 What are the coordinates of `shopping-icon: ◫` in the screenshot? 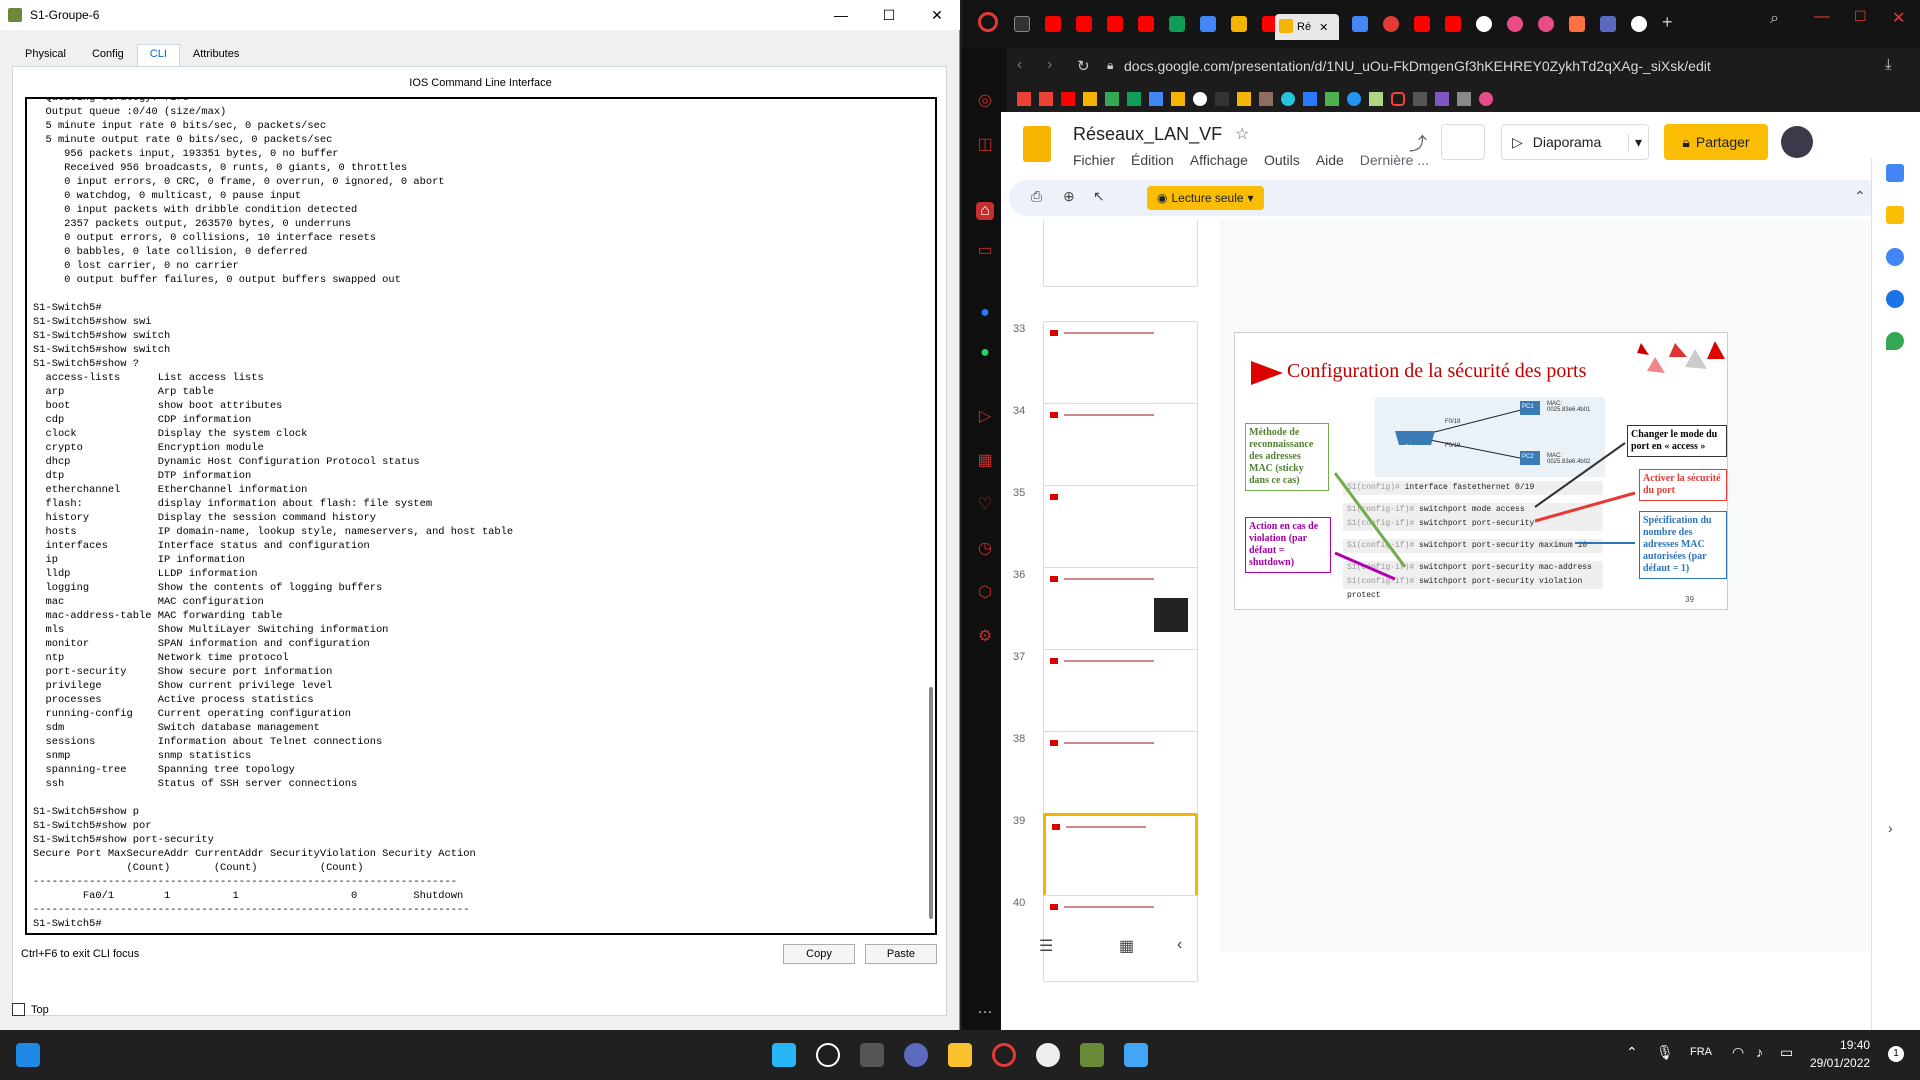 It's located at (985, 145).